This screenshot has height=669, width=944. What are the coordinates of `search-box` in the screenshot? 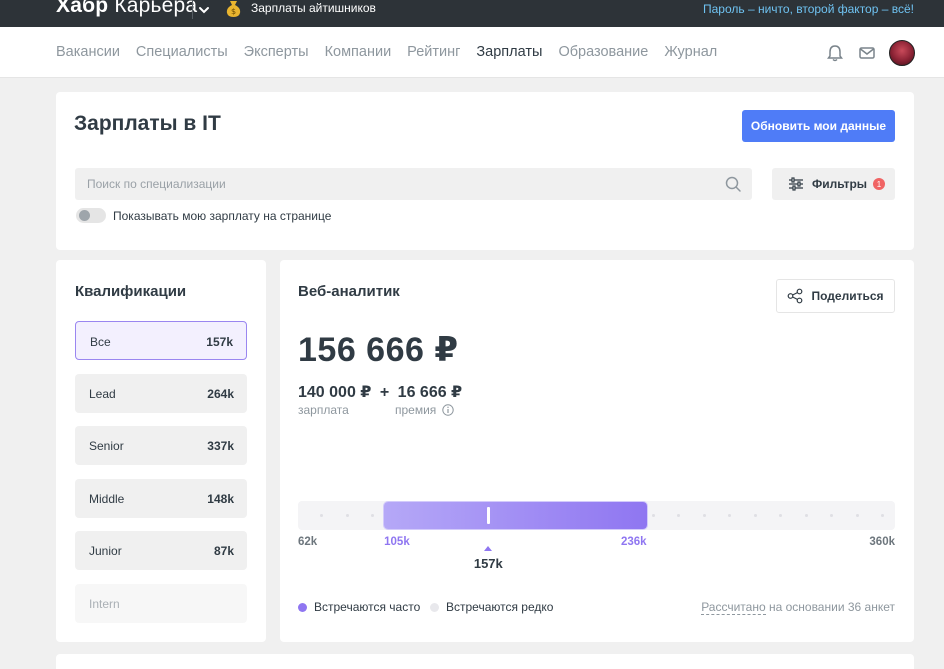 It's located at (413, 184).